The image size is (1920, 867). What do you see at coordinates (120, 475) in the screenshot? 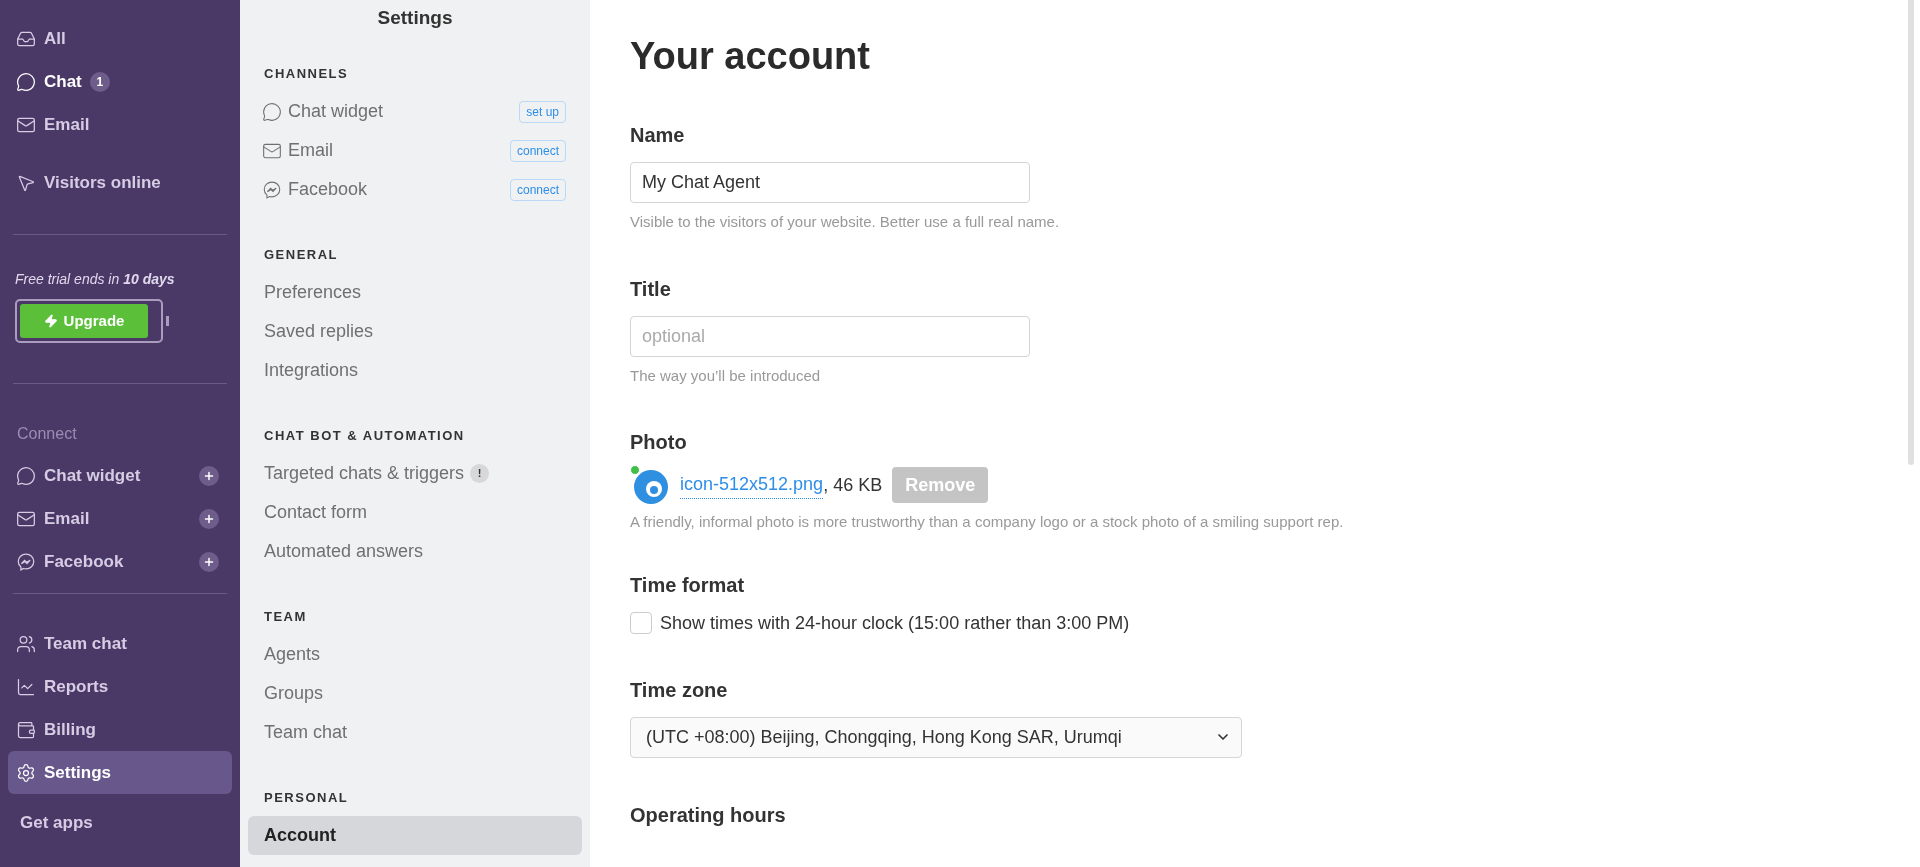
I see `nav-item: Chat widget` at bounding box center [120, 475].